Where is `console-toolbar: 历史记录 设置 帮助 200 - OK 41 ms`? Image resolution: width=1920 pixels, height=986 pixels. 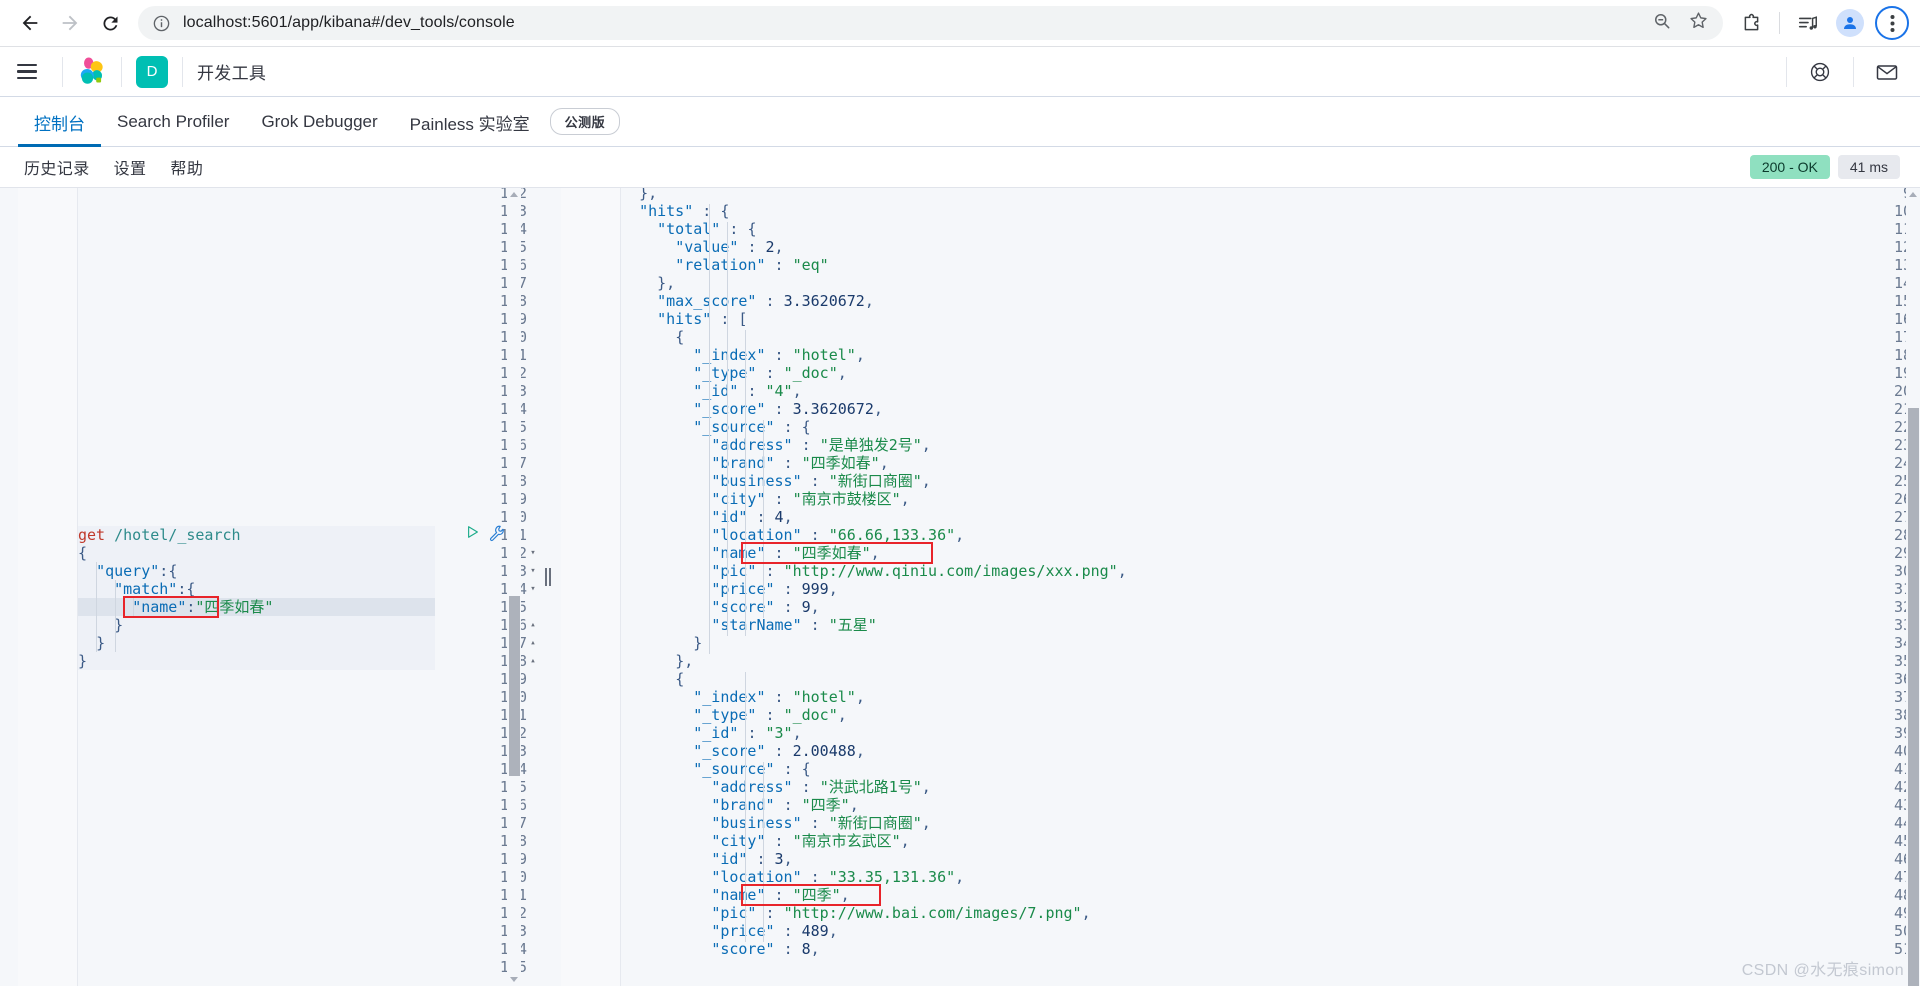
console-toolbar: 历史记录 设置 帮助 200 - OK 41 ms is located at coordinates (960, 167).